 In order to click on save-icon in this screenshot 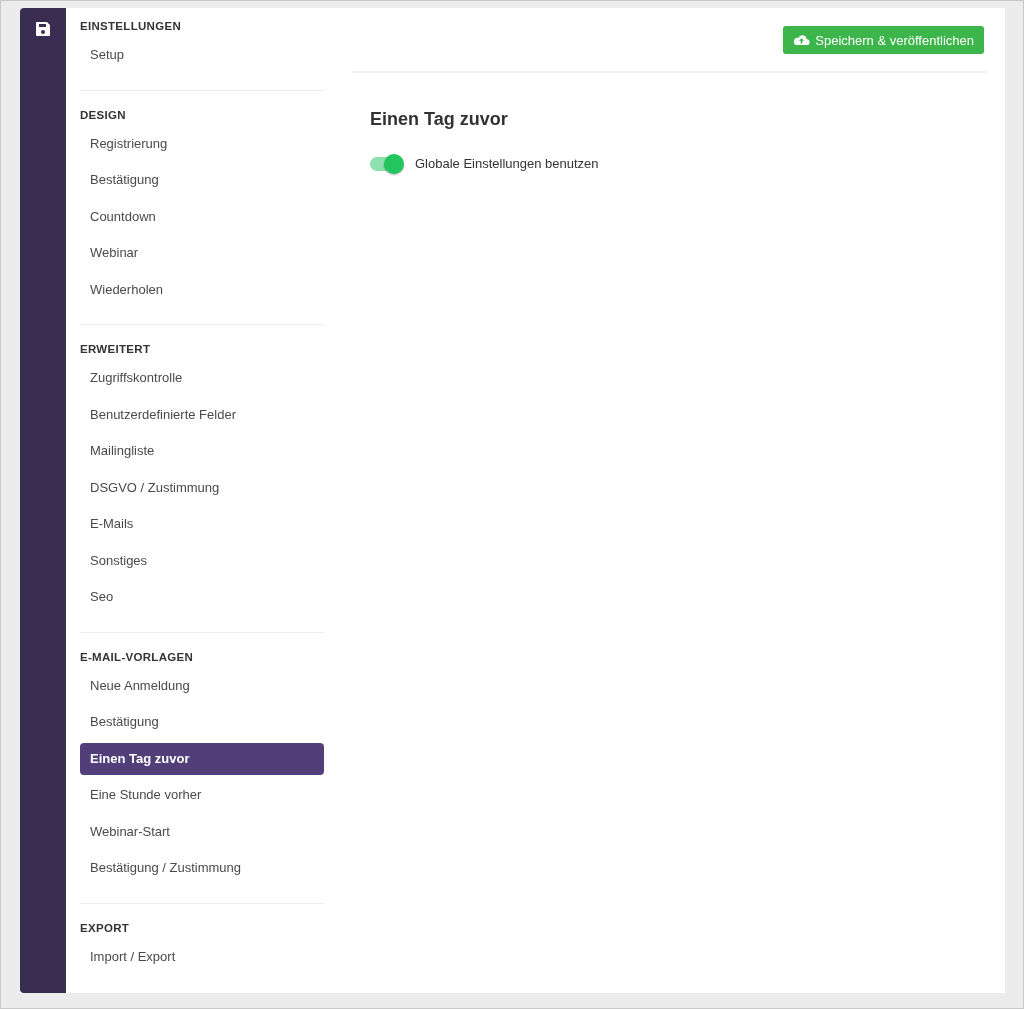, I will do `click(43, 29)`.